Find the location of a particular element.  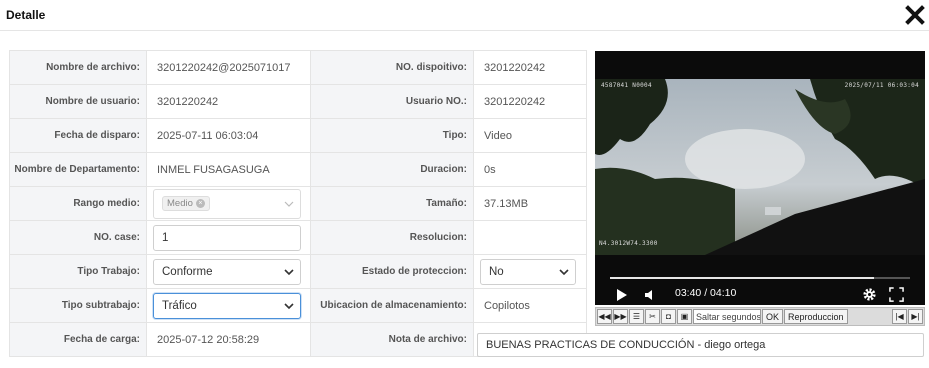

list-icon: ☰ is located at coordinates (636, 316).